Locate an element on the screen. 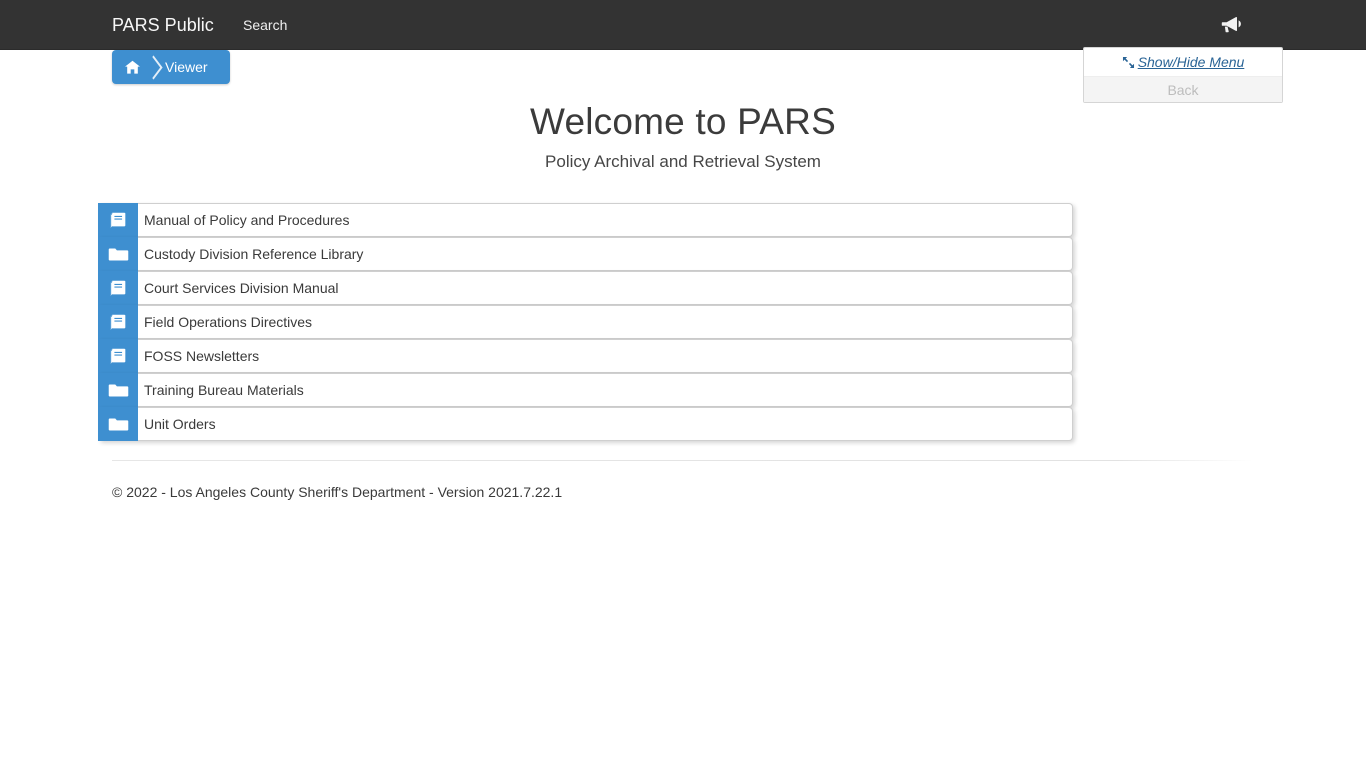  list-item-label: Unit Orders is located at coordinates (180, 424).